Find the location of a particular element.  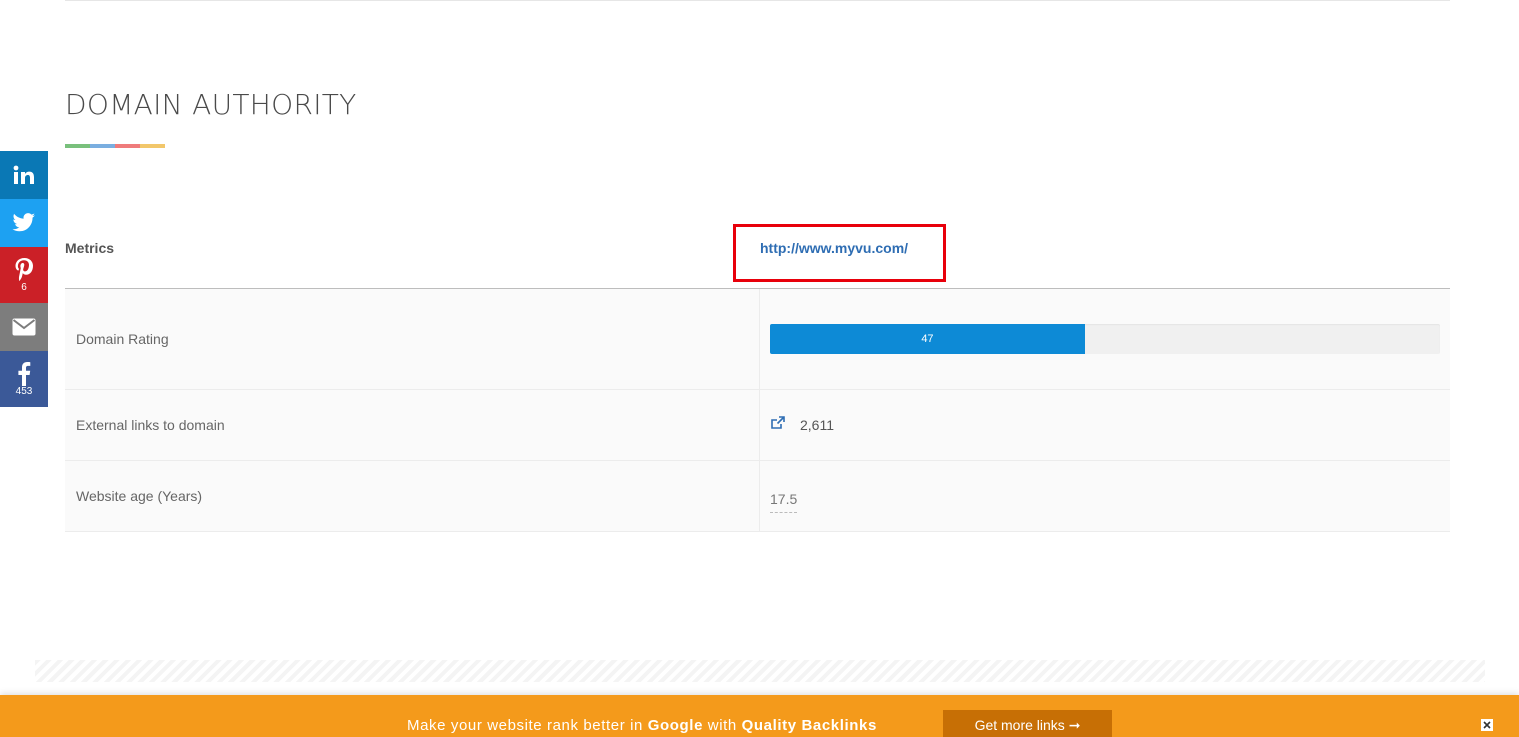

facebook-icon is located at coordinates (24, 373).